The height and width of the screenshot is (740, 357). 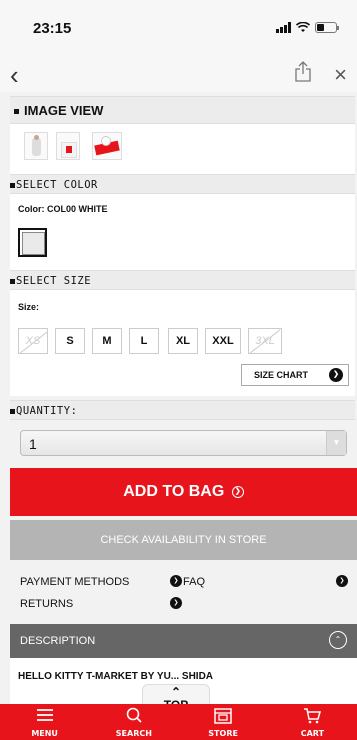 I want to click on size-3xl-button: 3XL, so click(x=265, y=341).